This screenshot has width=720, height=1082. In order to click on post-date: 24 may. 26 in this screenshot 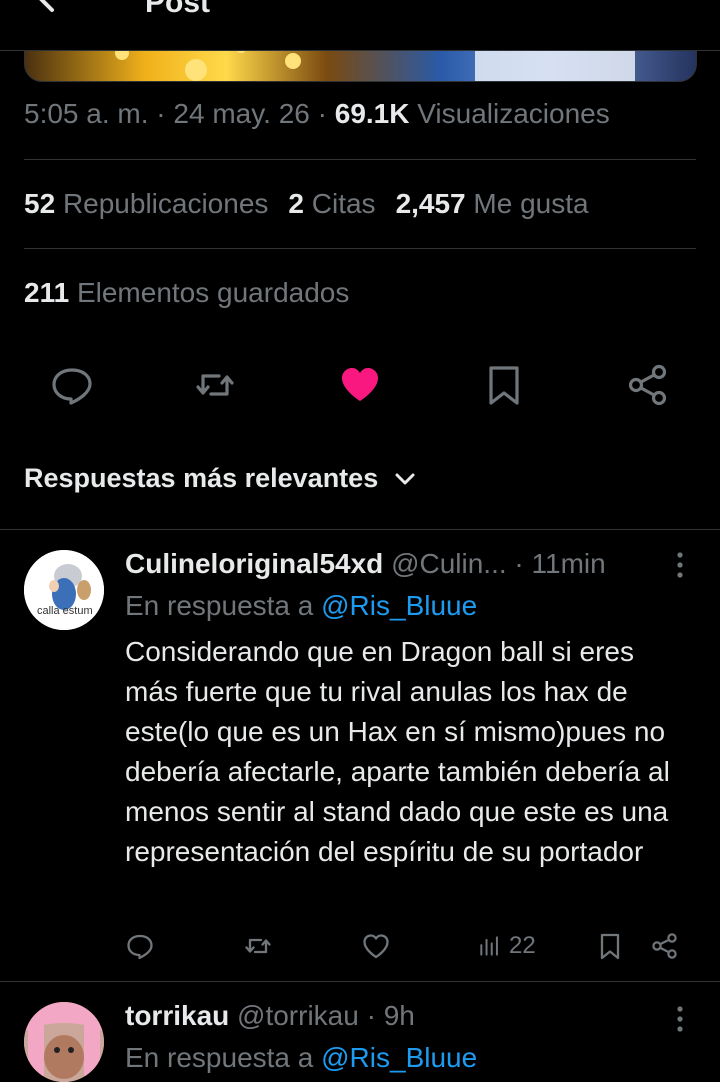, I will do `click(241, 113)`.